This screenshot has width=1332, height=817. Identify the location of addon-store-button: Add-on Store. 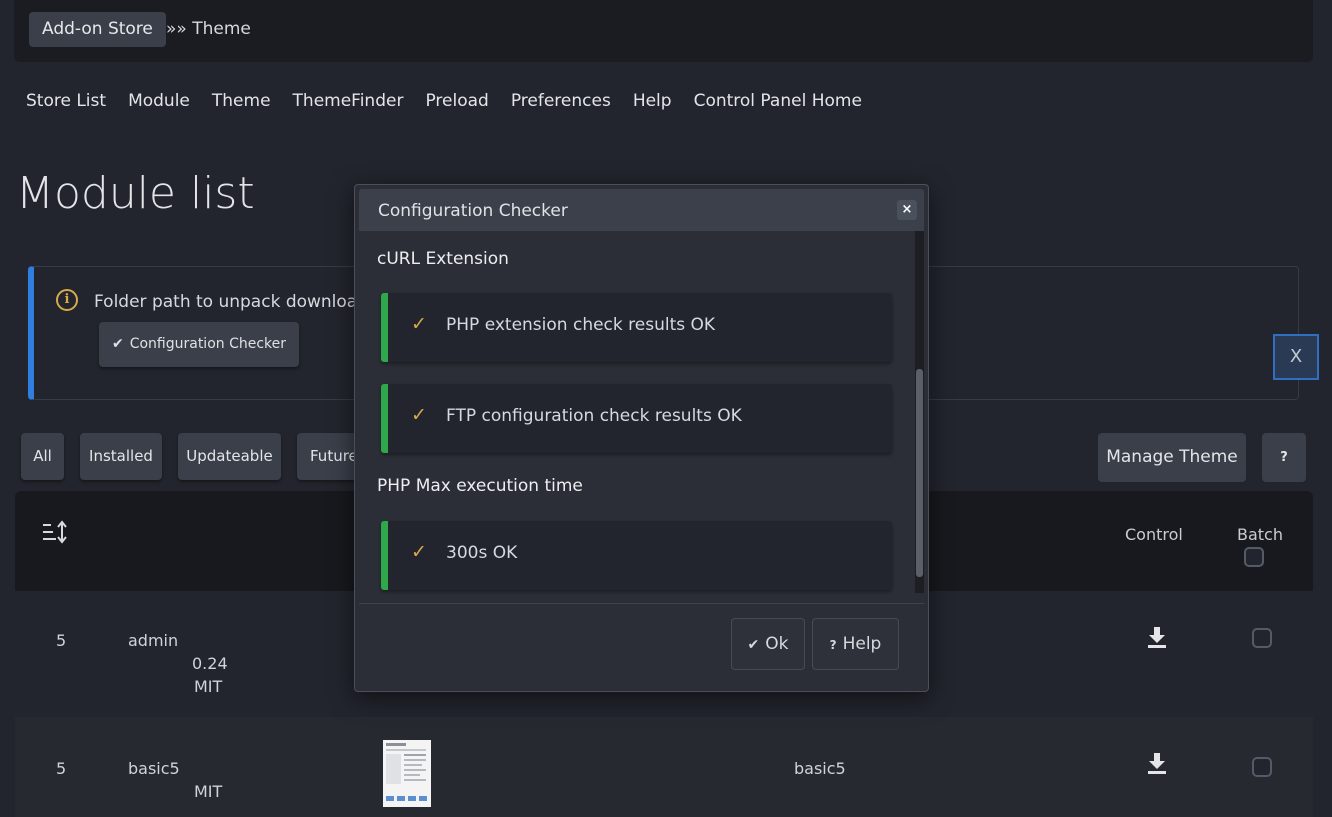
(97, 29).